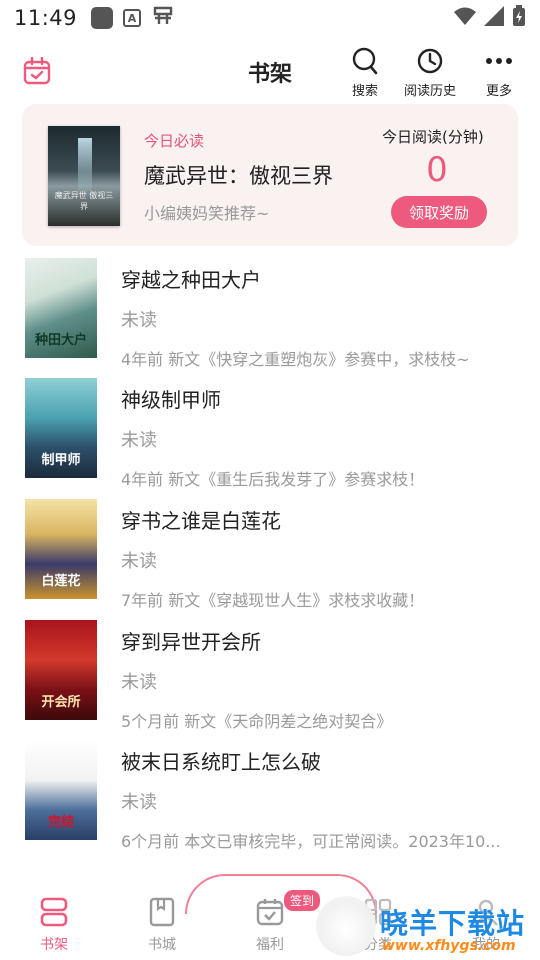 The height and width of the screenshot is (960, 540). Describe the element at coordinates (346, 926) in the screenshot. I see `watermark-sheep-logo` at that location.